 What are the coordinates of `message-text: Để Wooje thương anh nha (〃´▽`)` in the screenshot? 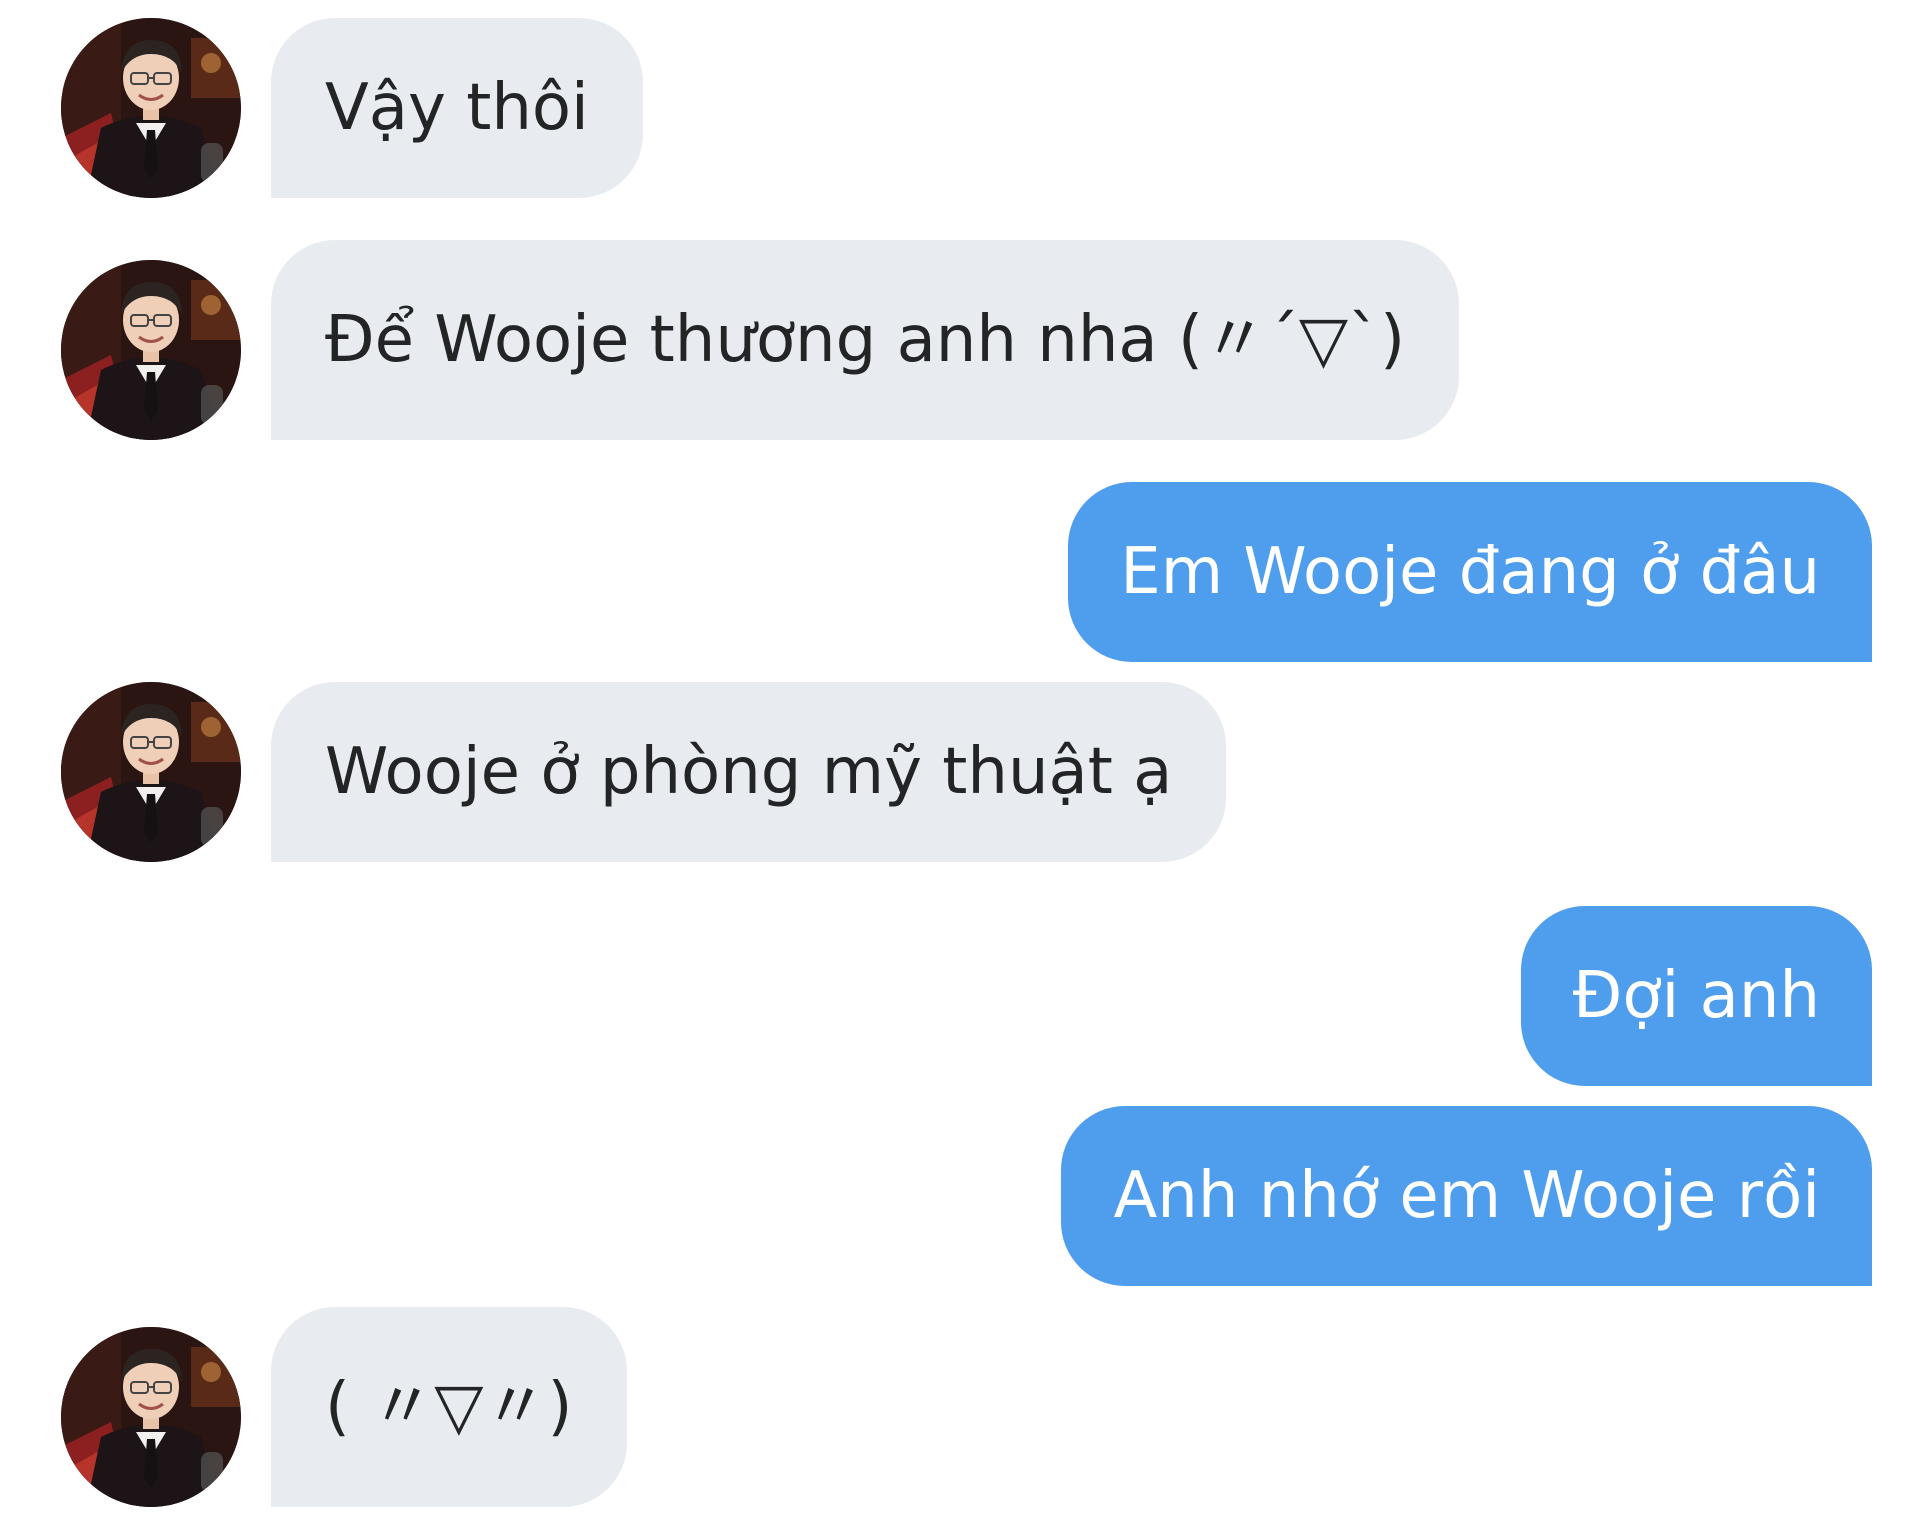 It's located at (865, 340).